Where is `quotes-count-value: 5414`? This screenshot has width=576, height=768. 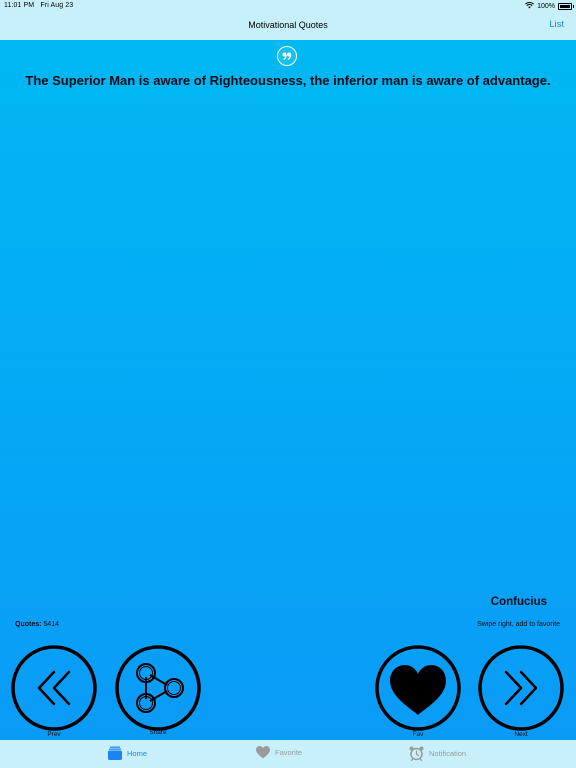
quotes-count-value: 5414 is located at coordinates (51, 624).